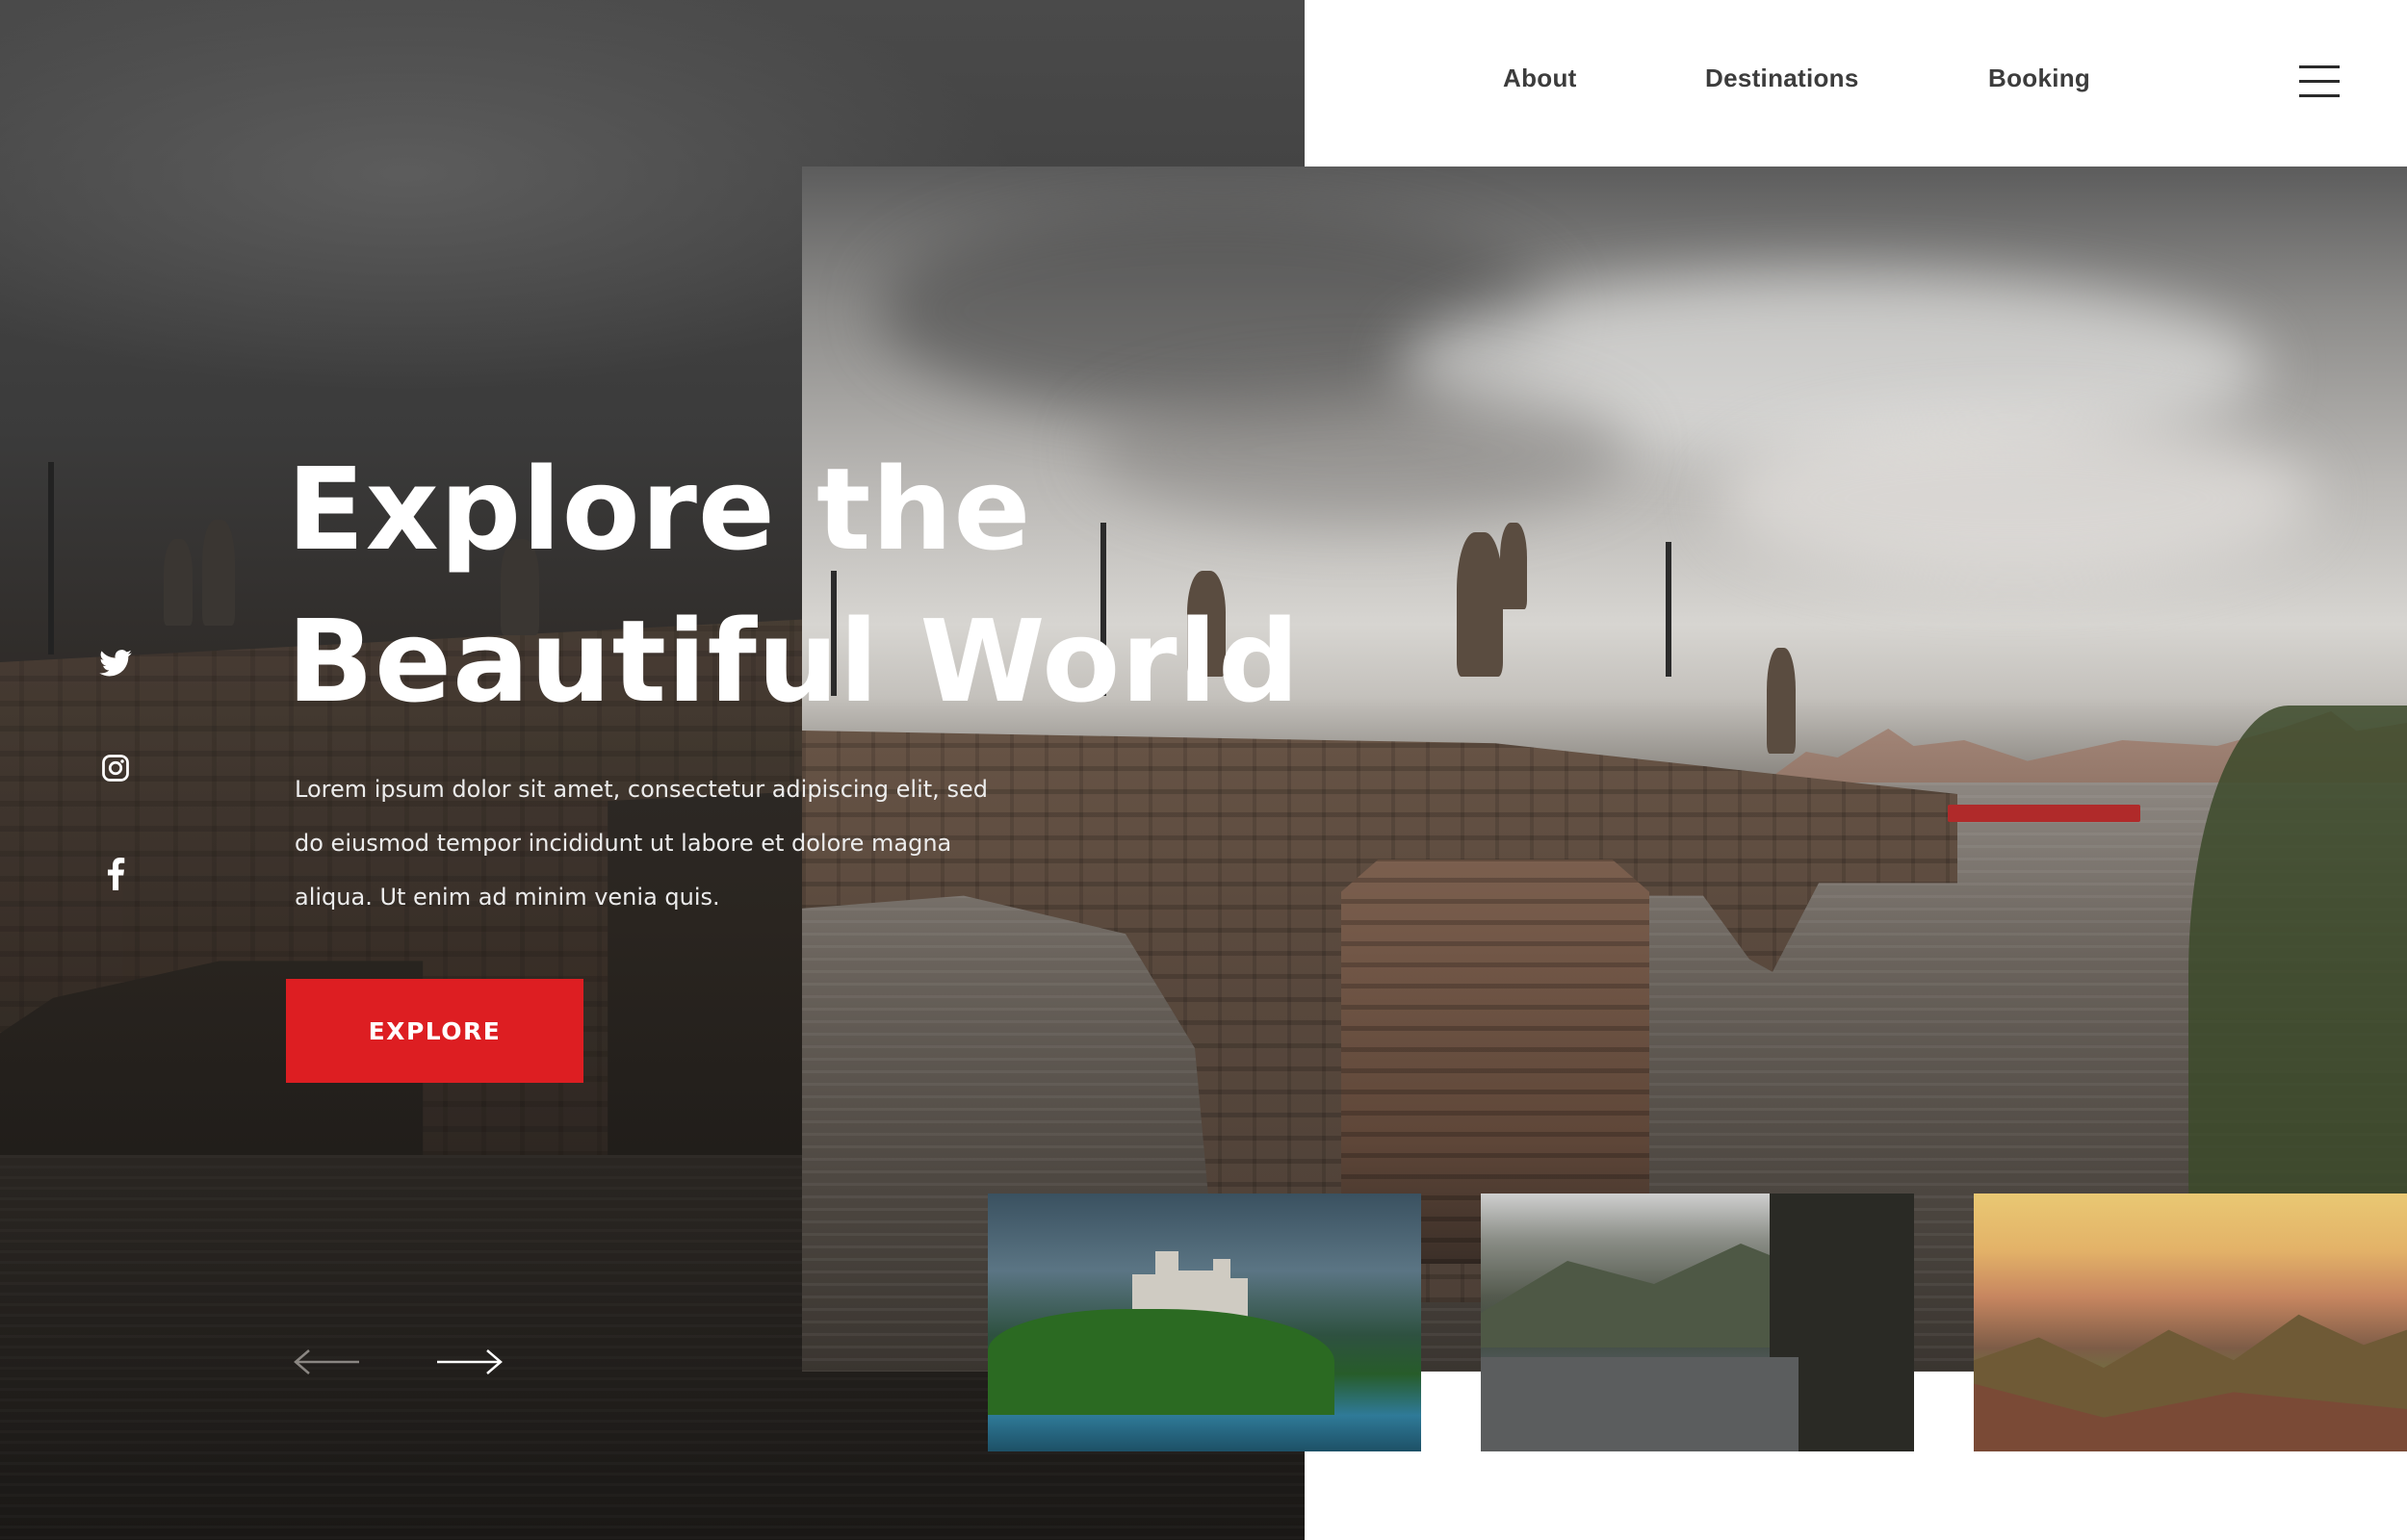  What do you see at coordinates (326, 1362) in the screenshot?
I see `arrow-left-icon` at bounding box center [326, 1362].